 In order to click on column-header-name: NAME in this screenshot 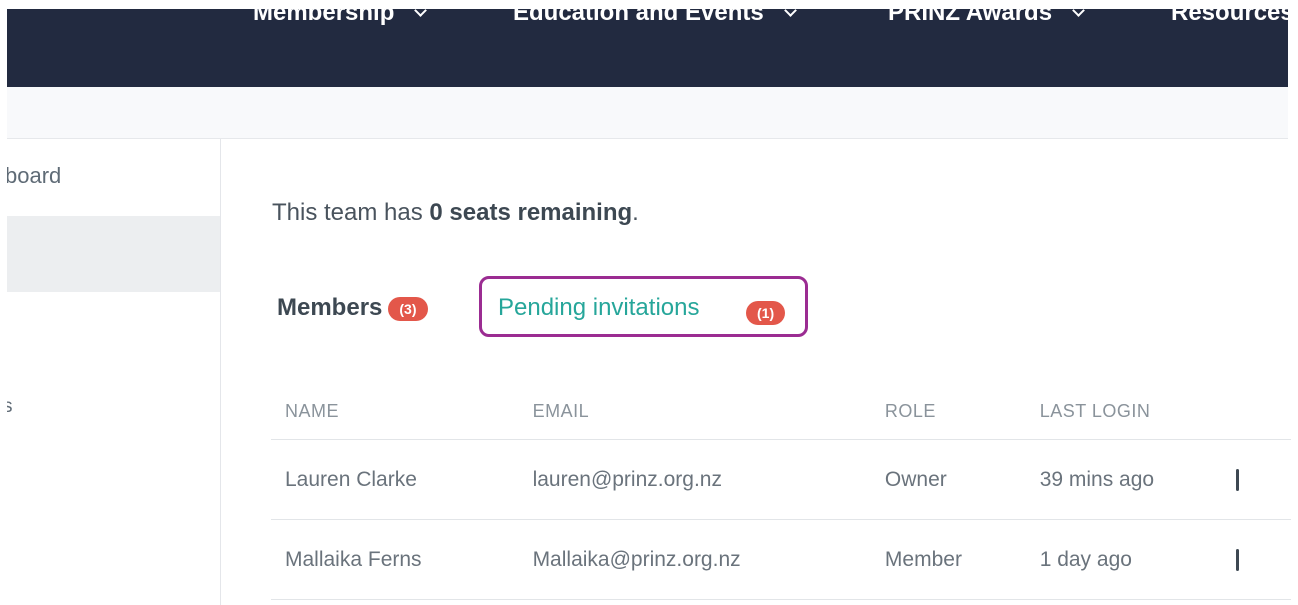, I will do `click(395, 412)`.